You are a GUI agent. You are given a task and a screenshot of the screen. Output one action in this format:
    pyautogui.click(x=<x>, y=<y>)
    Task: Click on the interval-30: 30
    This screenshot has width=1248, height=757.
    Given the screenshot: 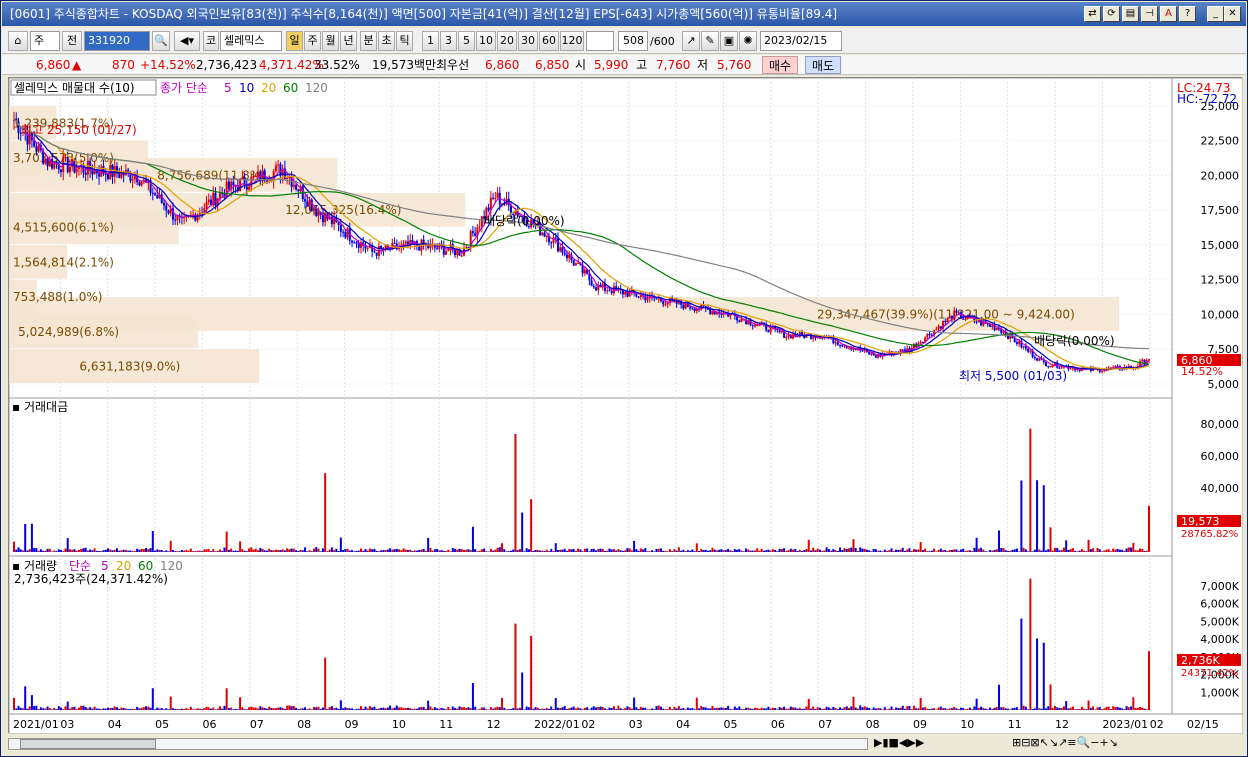 What is the action you would take?
    pyautogui.click(x=528, y=41)
    